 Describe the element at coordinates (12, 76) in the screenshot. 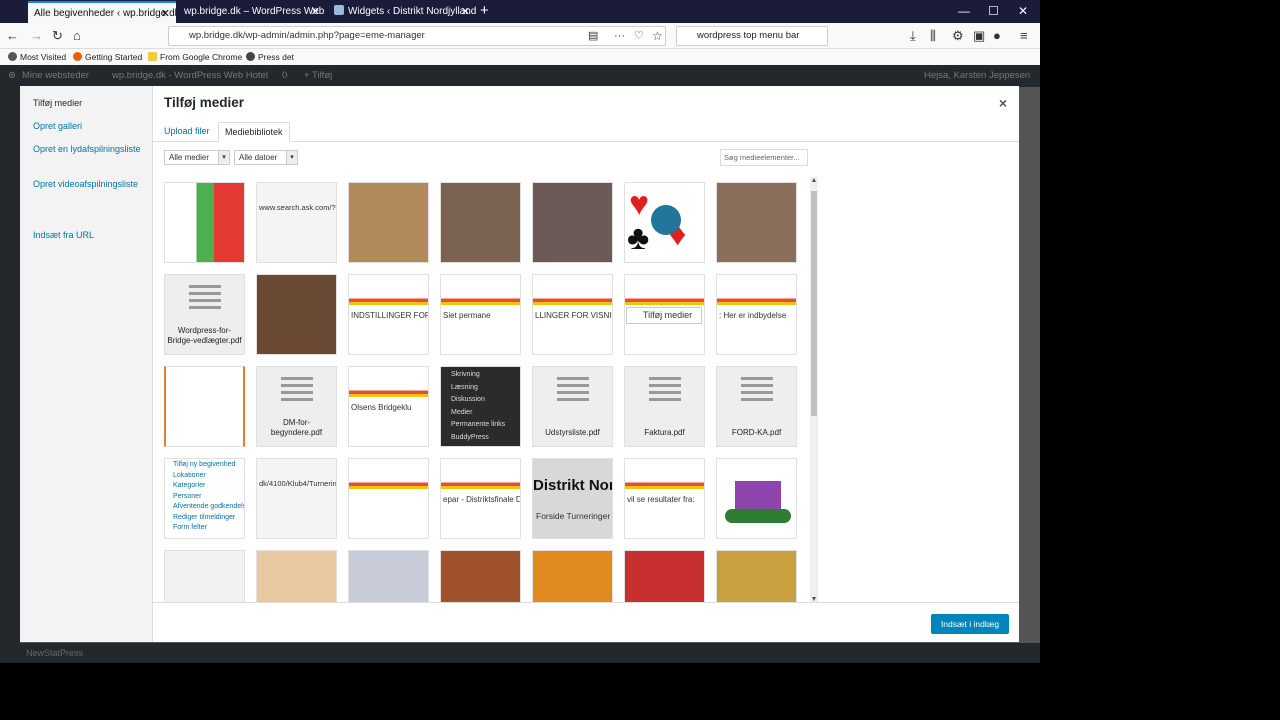

I see `wp-logo-icon: ⊛` at that location.